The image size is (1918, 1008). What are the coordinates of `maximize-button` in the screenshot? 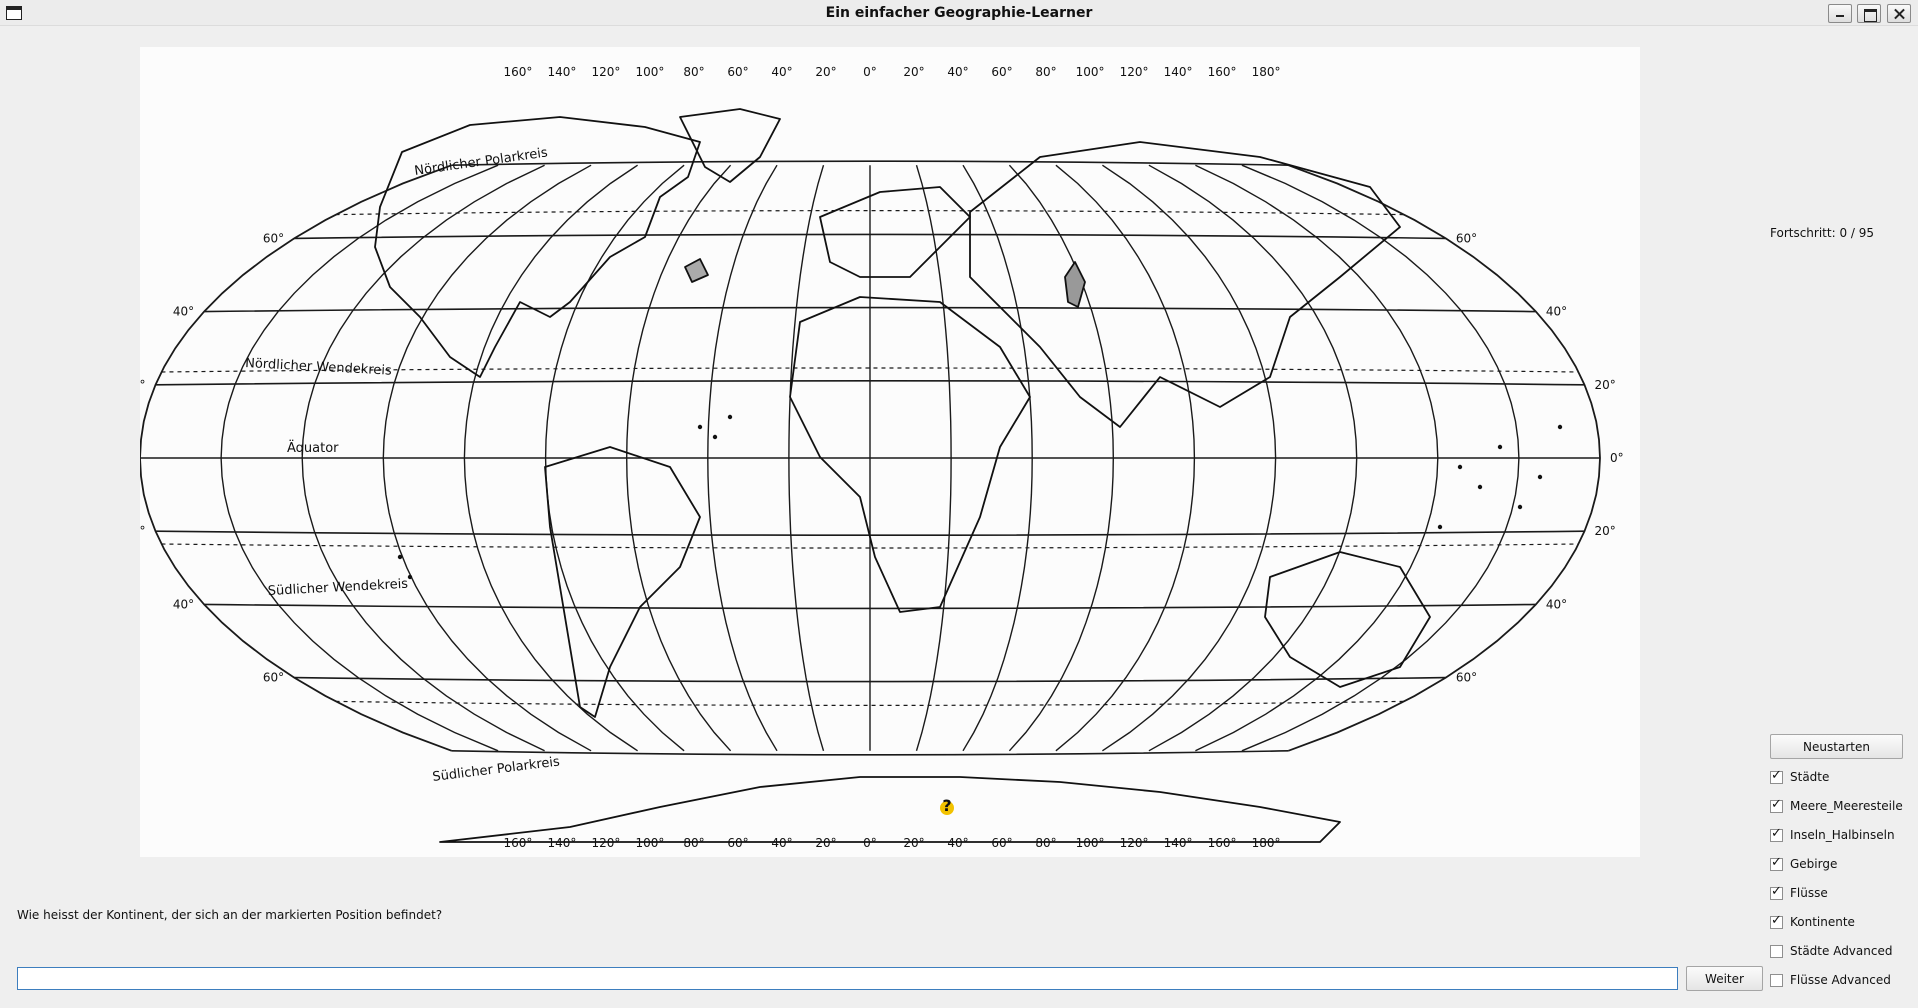 It's located at (1869, 13).